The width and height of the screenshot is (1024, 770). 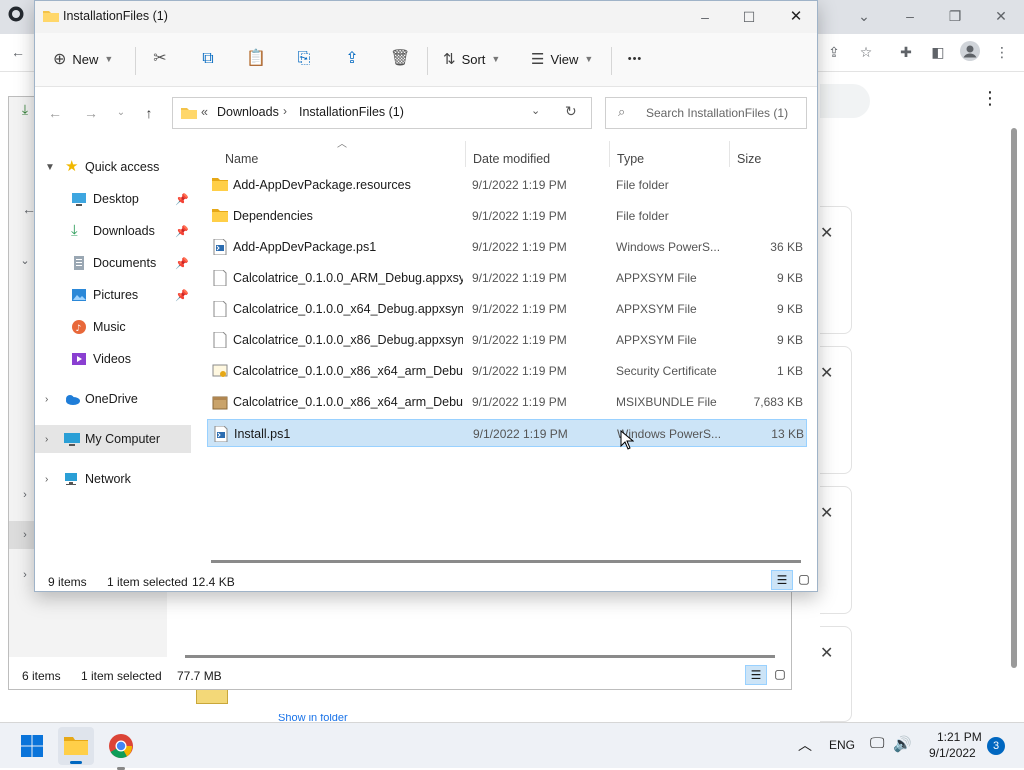 What do you see at coordinates (480, 656) in the screenshot?
I see `back-horizontal-scrollbar` at bounding box center [480, 656].